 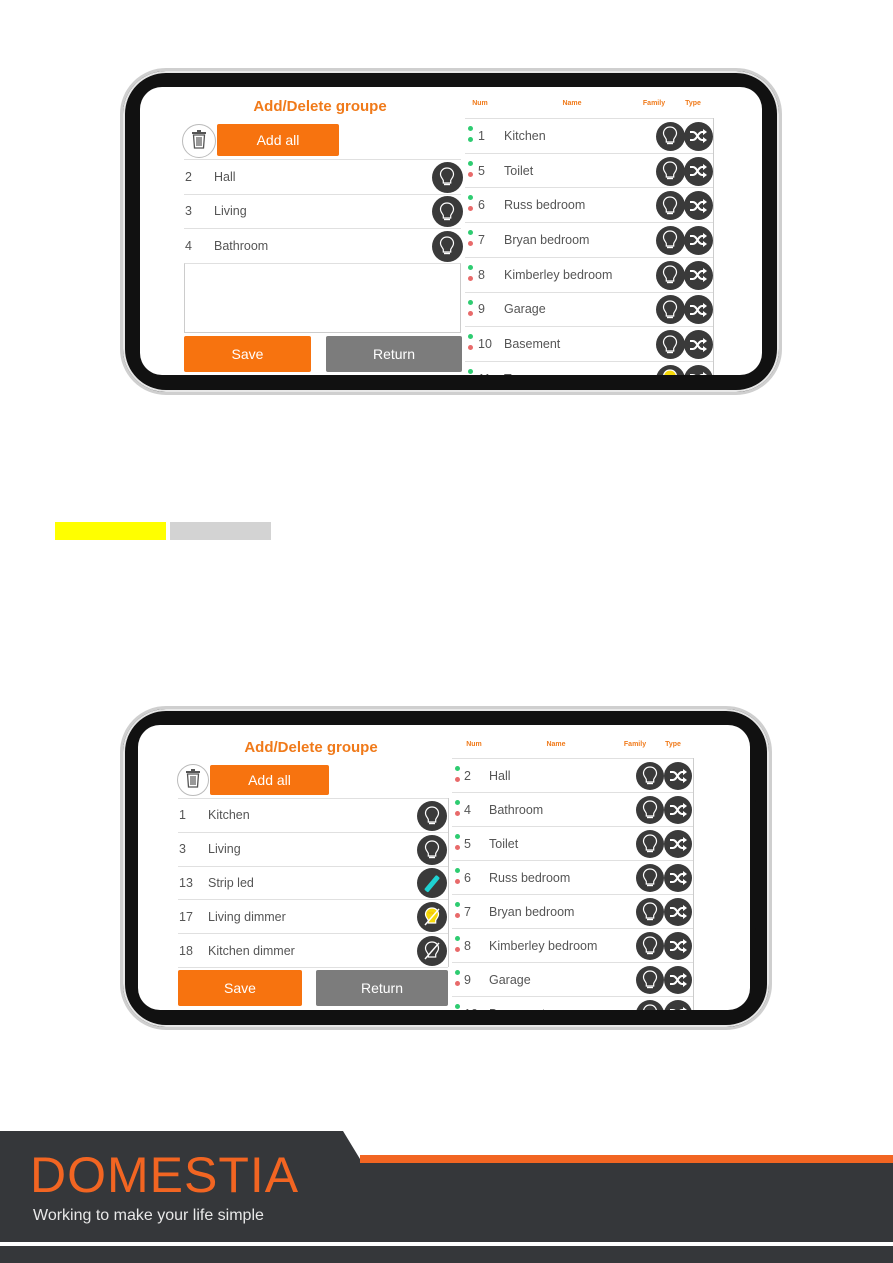 I want to click on available-list-item: 11 T, so click(x=589, y=367).